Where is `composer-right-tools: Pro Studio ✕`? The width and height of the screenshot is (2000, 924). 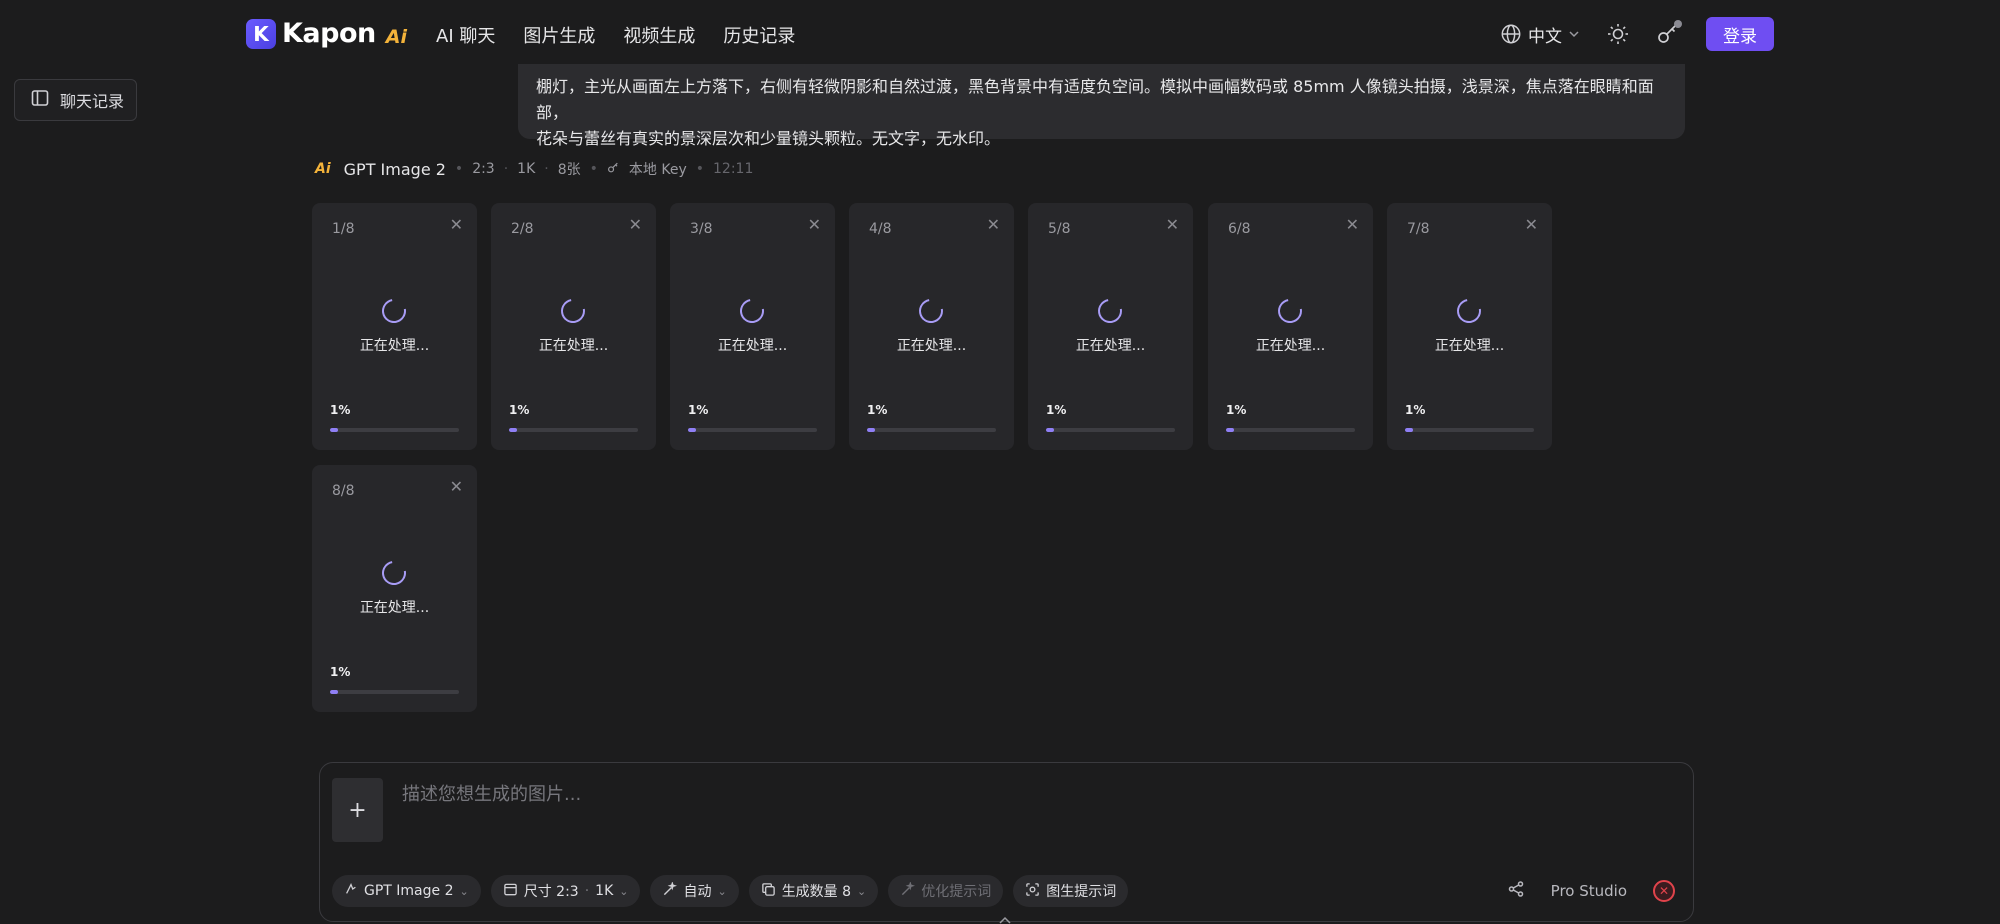
composer-right-tools: Pro Studio ✕ is located at coordinates (1591, 891).